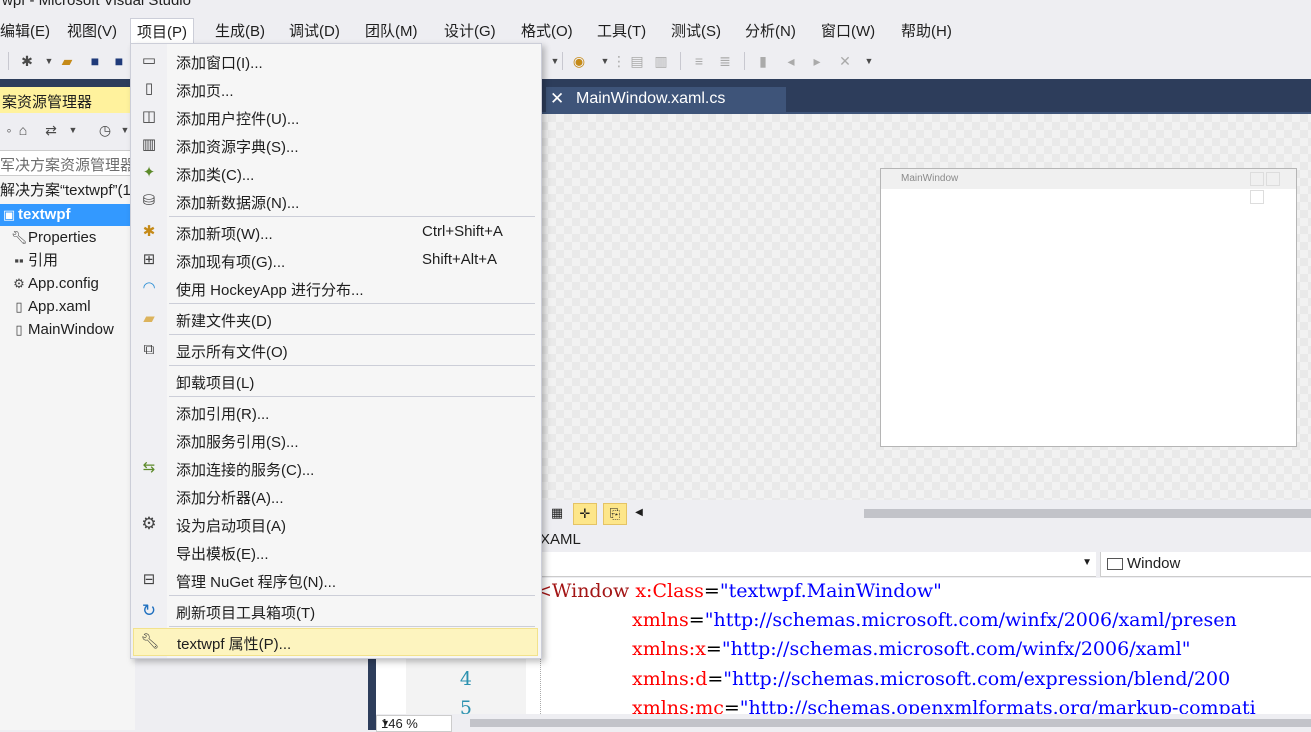 The height and width of the screenshot is (732, 1311). I want to click on snap-to-gridlines-icon: ✛, so click(585, 514).